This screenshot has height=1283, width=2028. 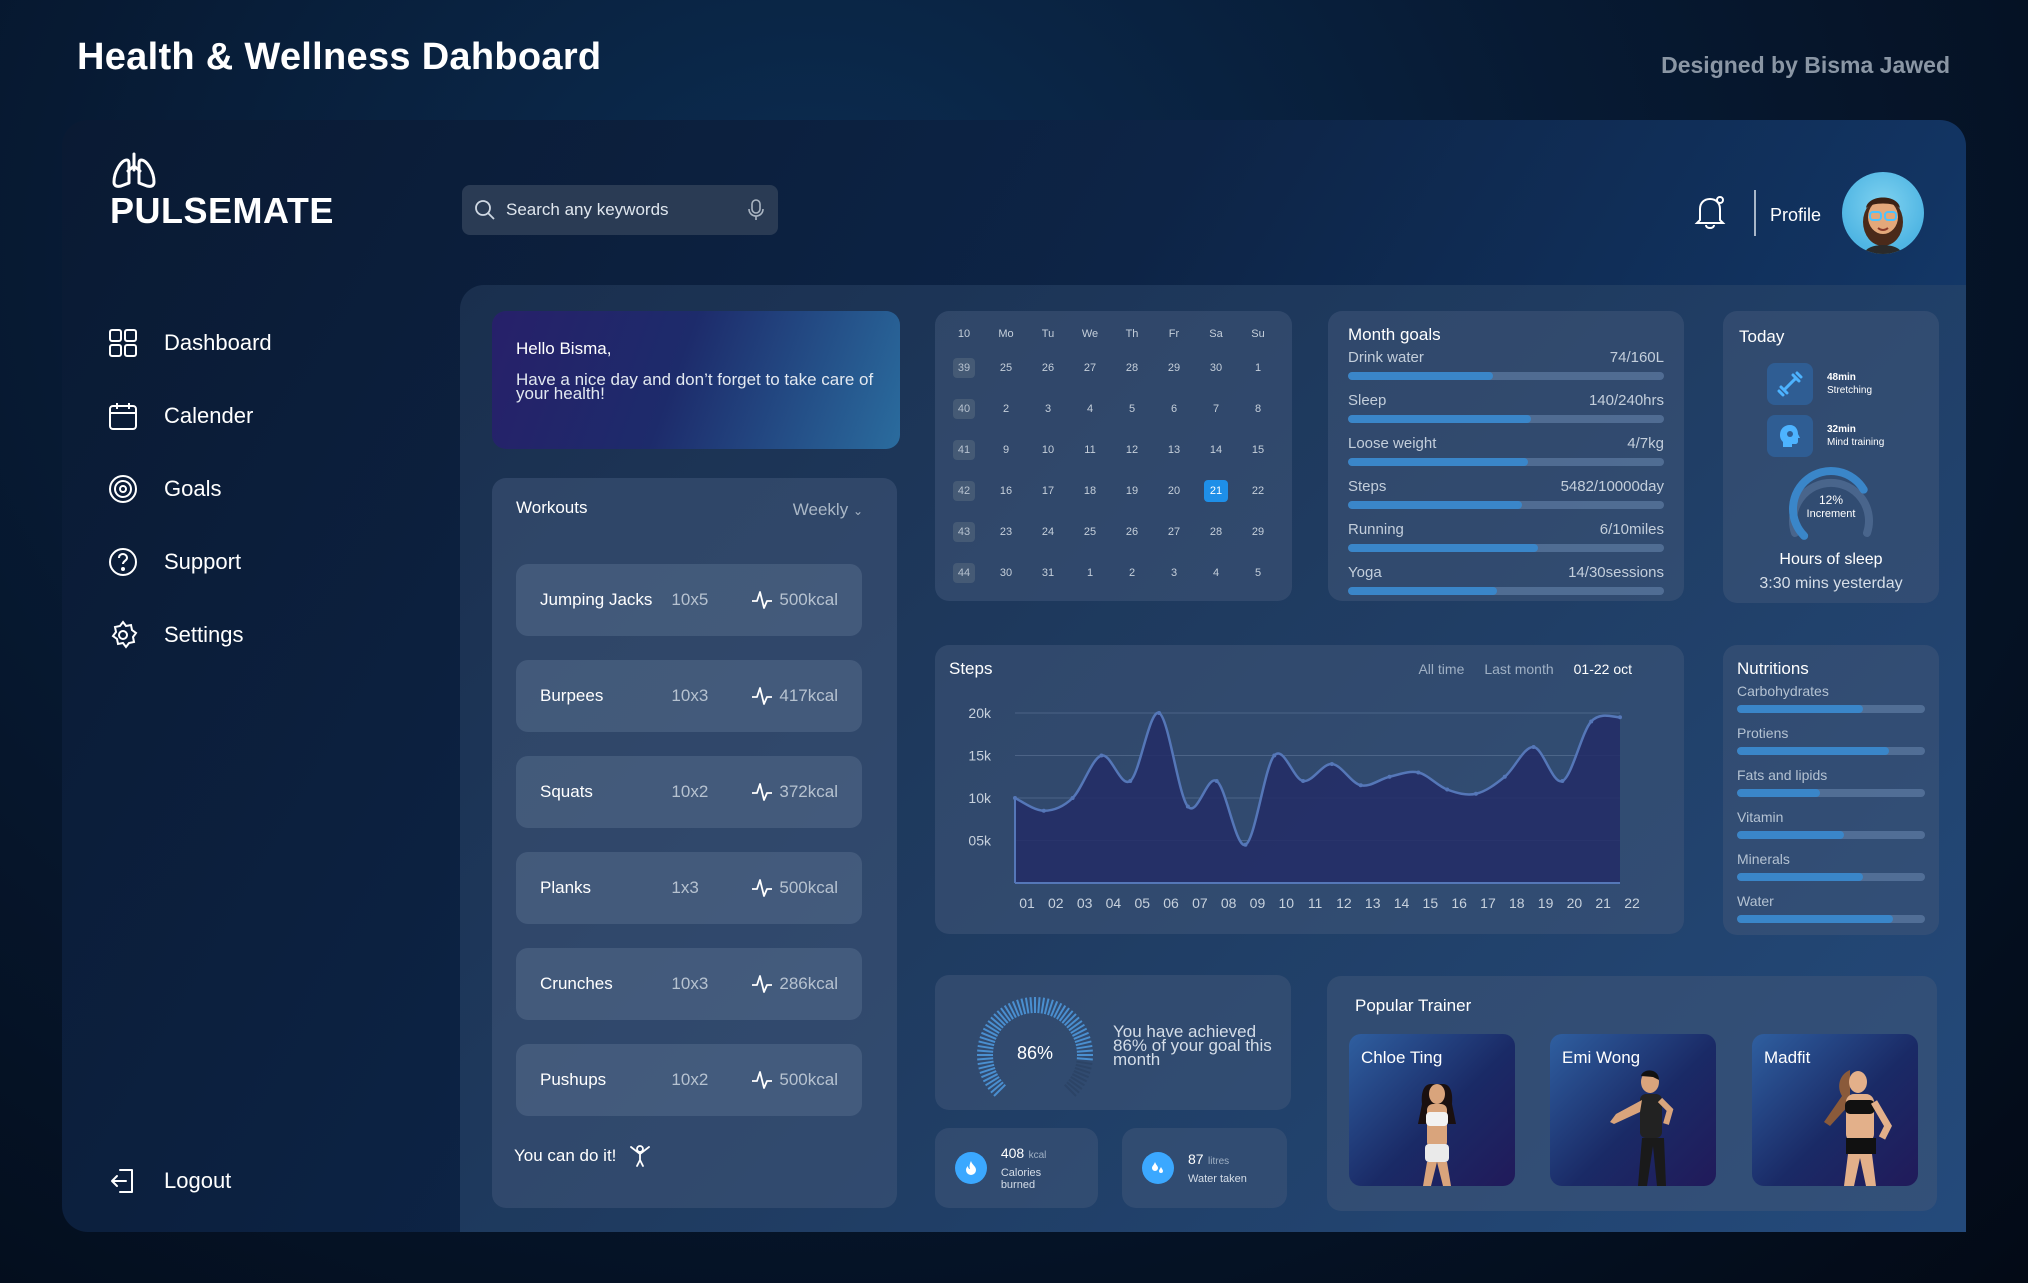 What do you see at coordinates (1831, 782) in the screenshot?
I see `nutrition-row: Fats and lipids` at bounding box center [1831, 782].